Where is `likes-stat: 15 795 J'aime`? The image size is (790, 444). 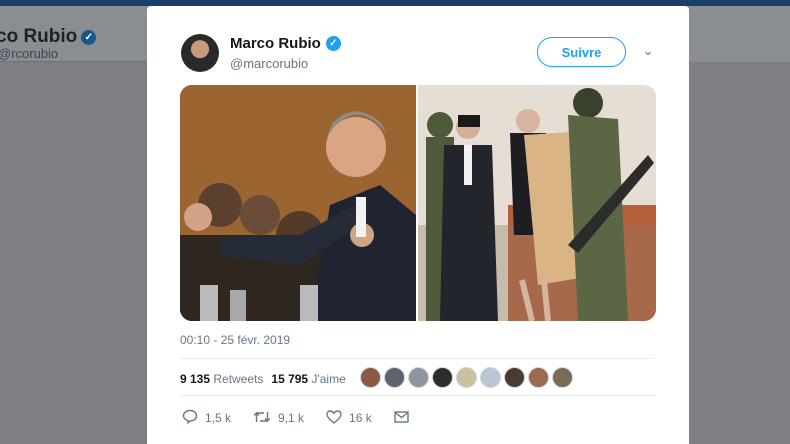 likes-stat: 15 795 J'aime is located at coordinates (308, 379).